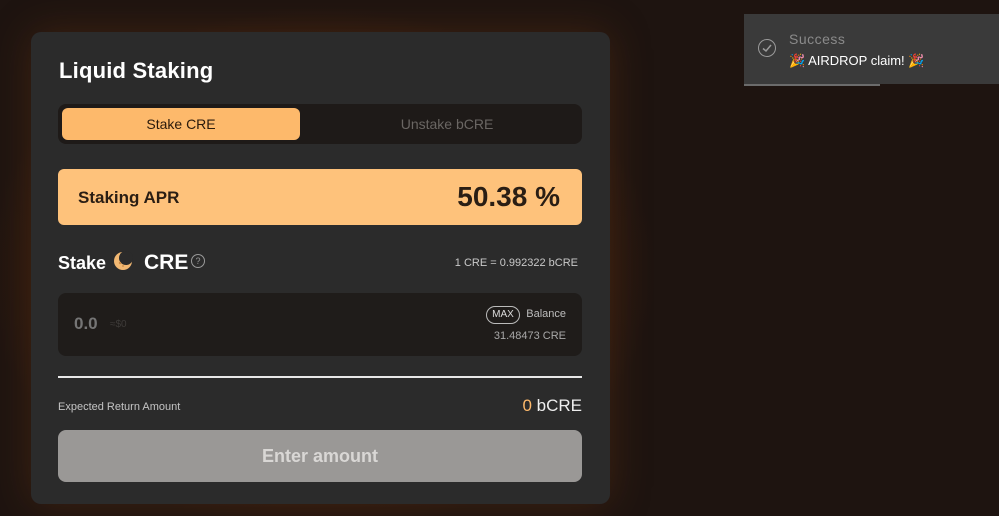 The width and height of the screenshot is (999, 516). I want to click on toast-progress-bar, so click(812, 85).